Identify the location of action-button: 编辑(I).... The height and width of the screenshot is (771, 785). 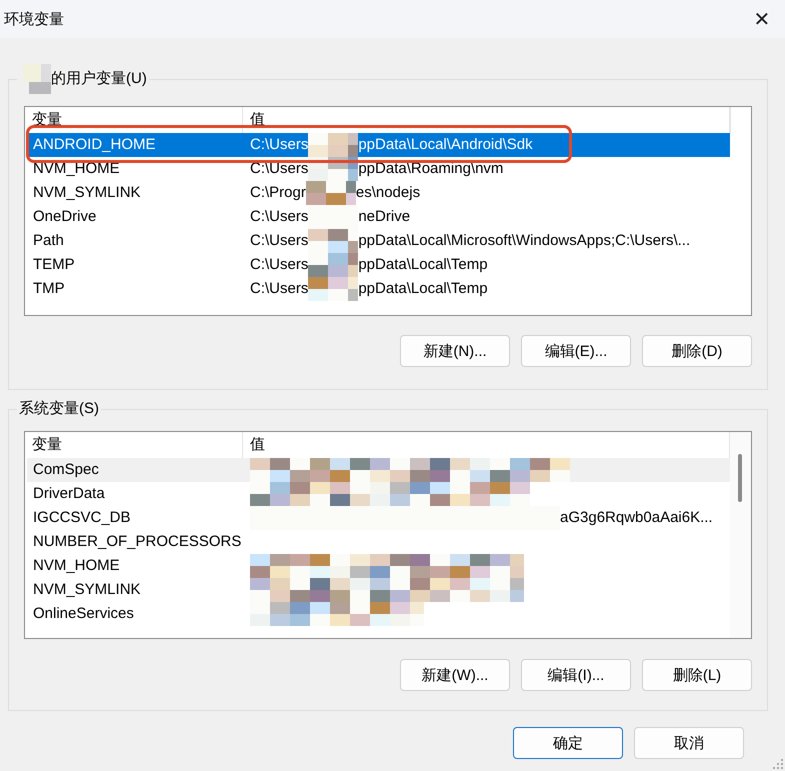
(576, 675).